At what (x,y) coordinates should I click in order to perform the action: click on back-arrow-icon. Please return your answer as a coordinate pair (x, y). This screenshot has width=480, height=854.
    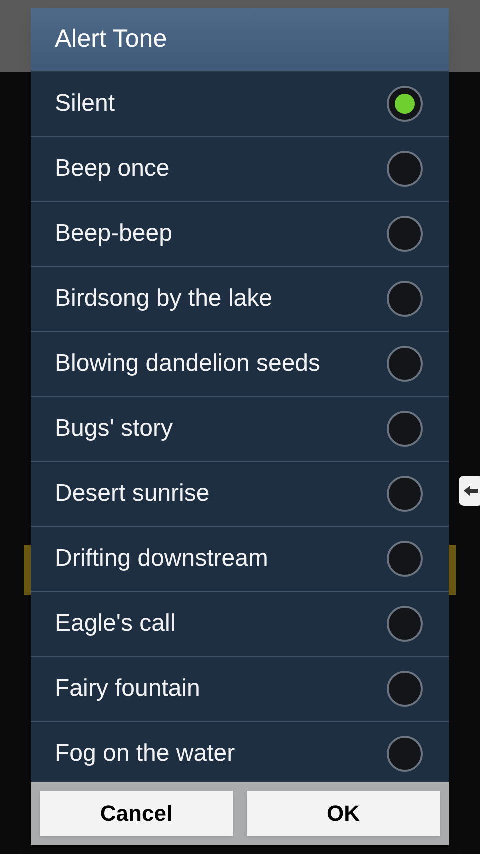
    Looking at the image, I should click on (469, 491).